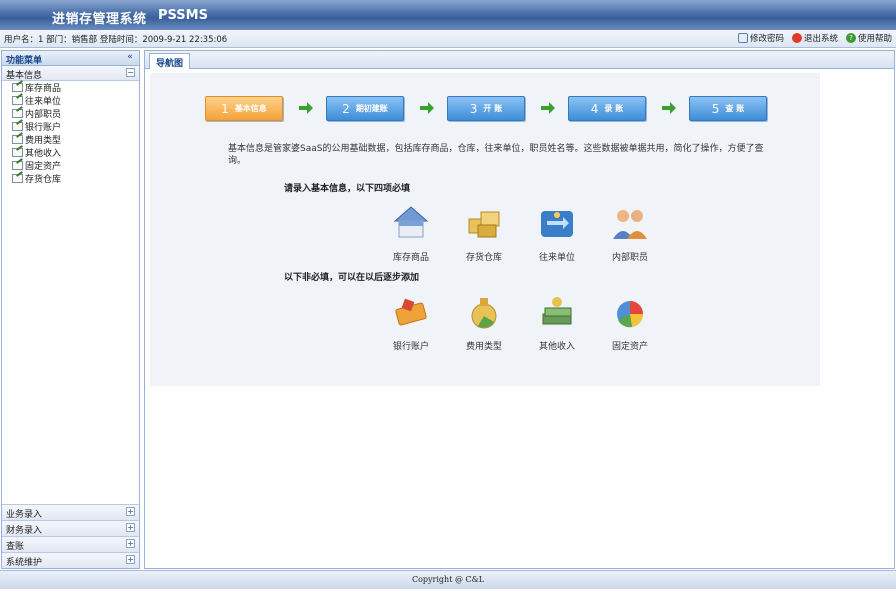  I want to click on sidebar-title: 功能菜单, so click(24, 61).